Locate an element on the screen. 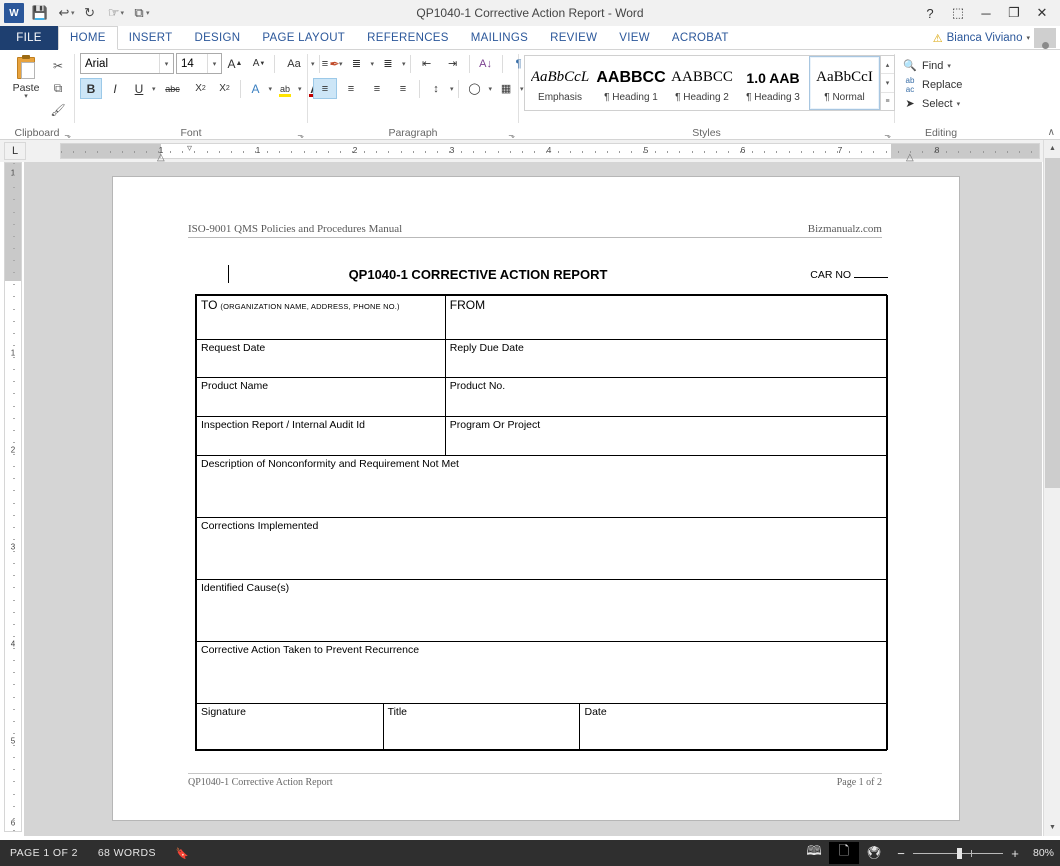  bold-button: B is located at coordinates (91, 88).